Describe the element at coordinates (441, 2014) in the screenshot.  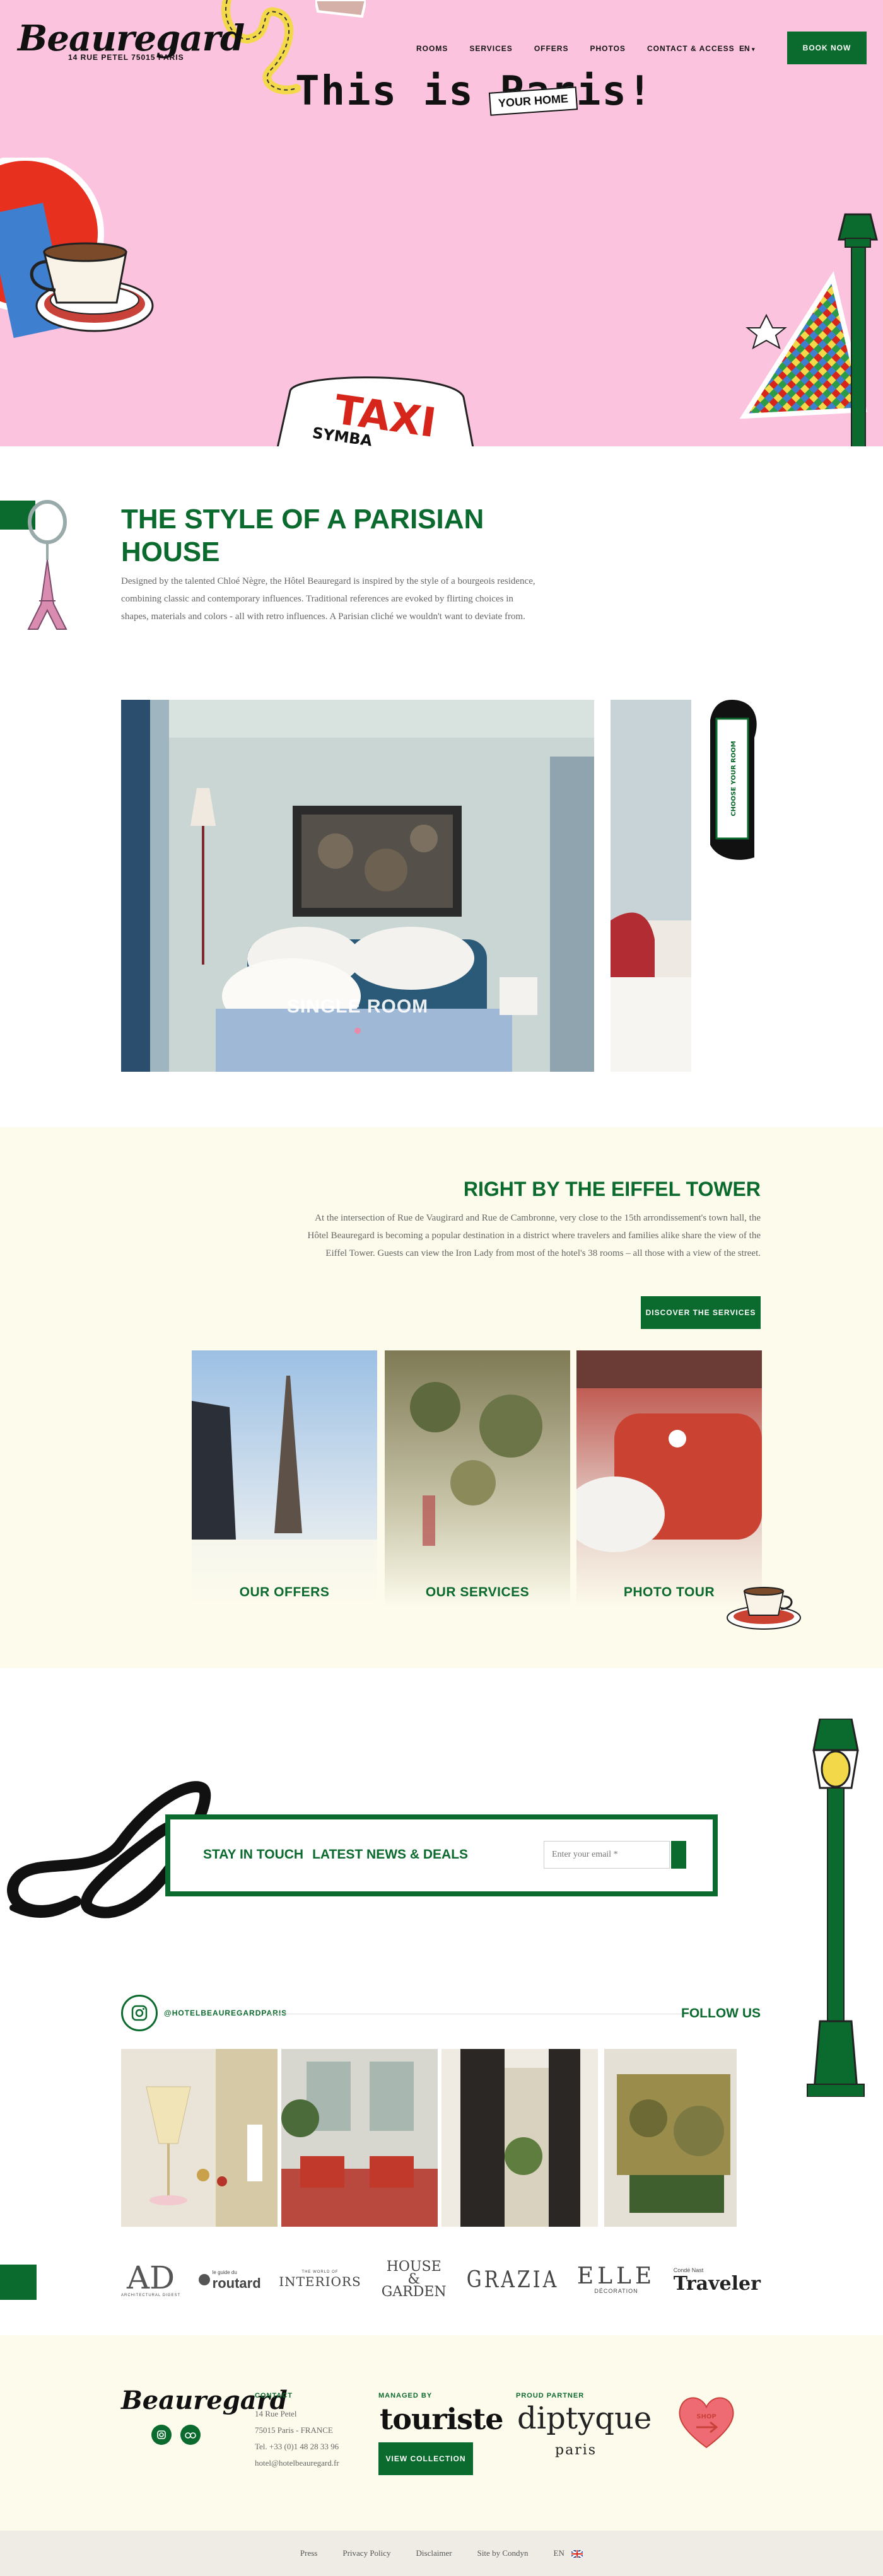
I see `instagram-follow-bar: @HOTELBEAUREGARDPARIS FOLLOW US` at that location.